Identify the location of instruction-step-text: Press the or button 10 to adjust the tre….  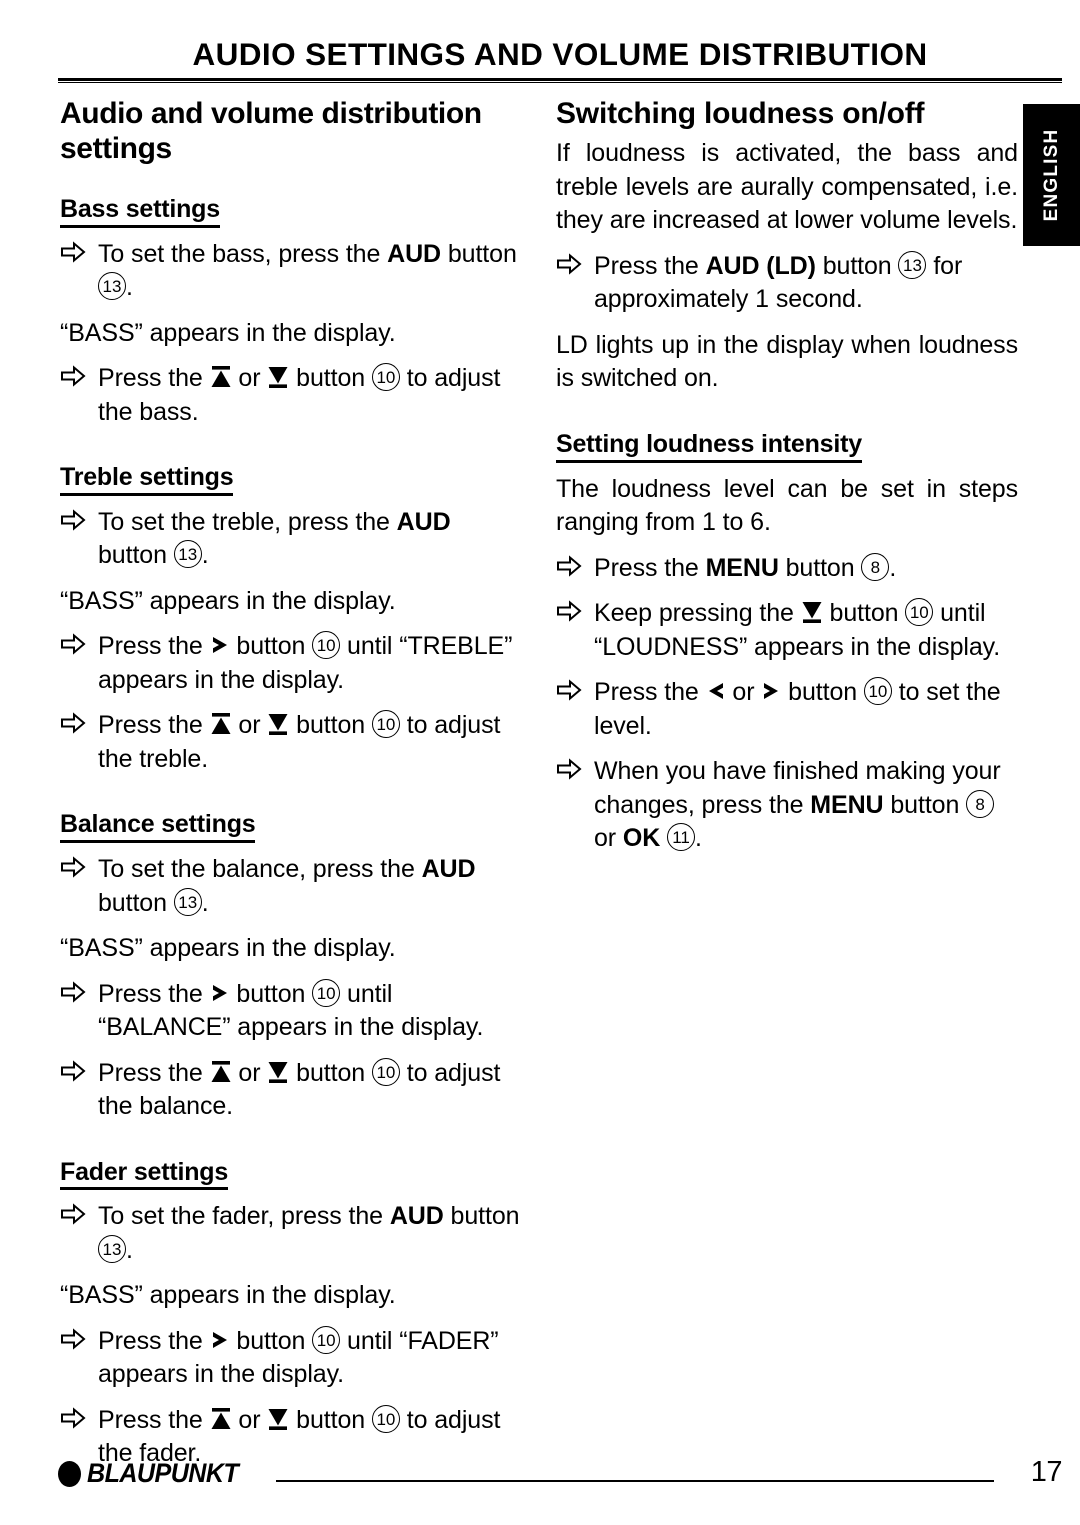
(299, 741).